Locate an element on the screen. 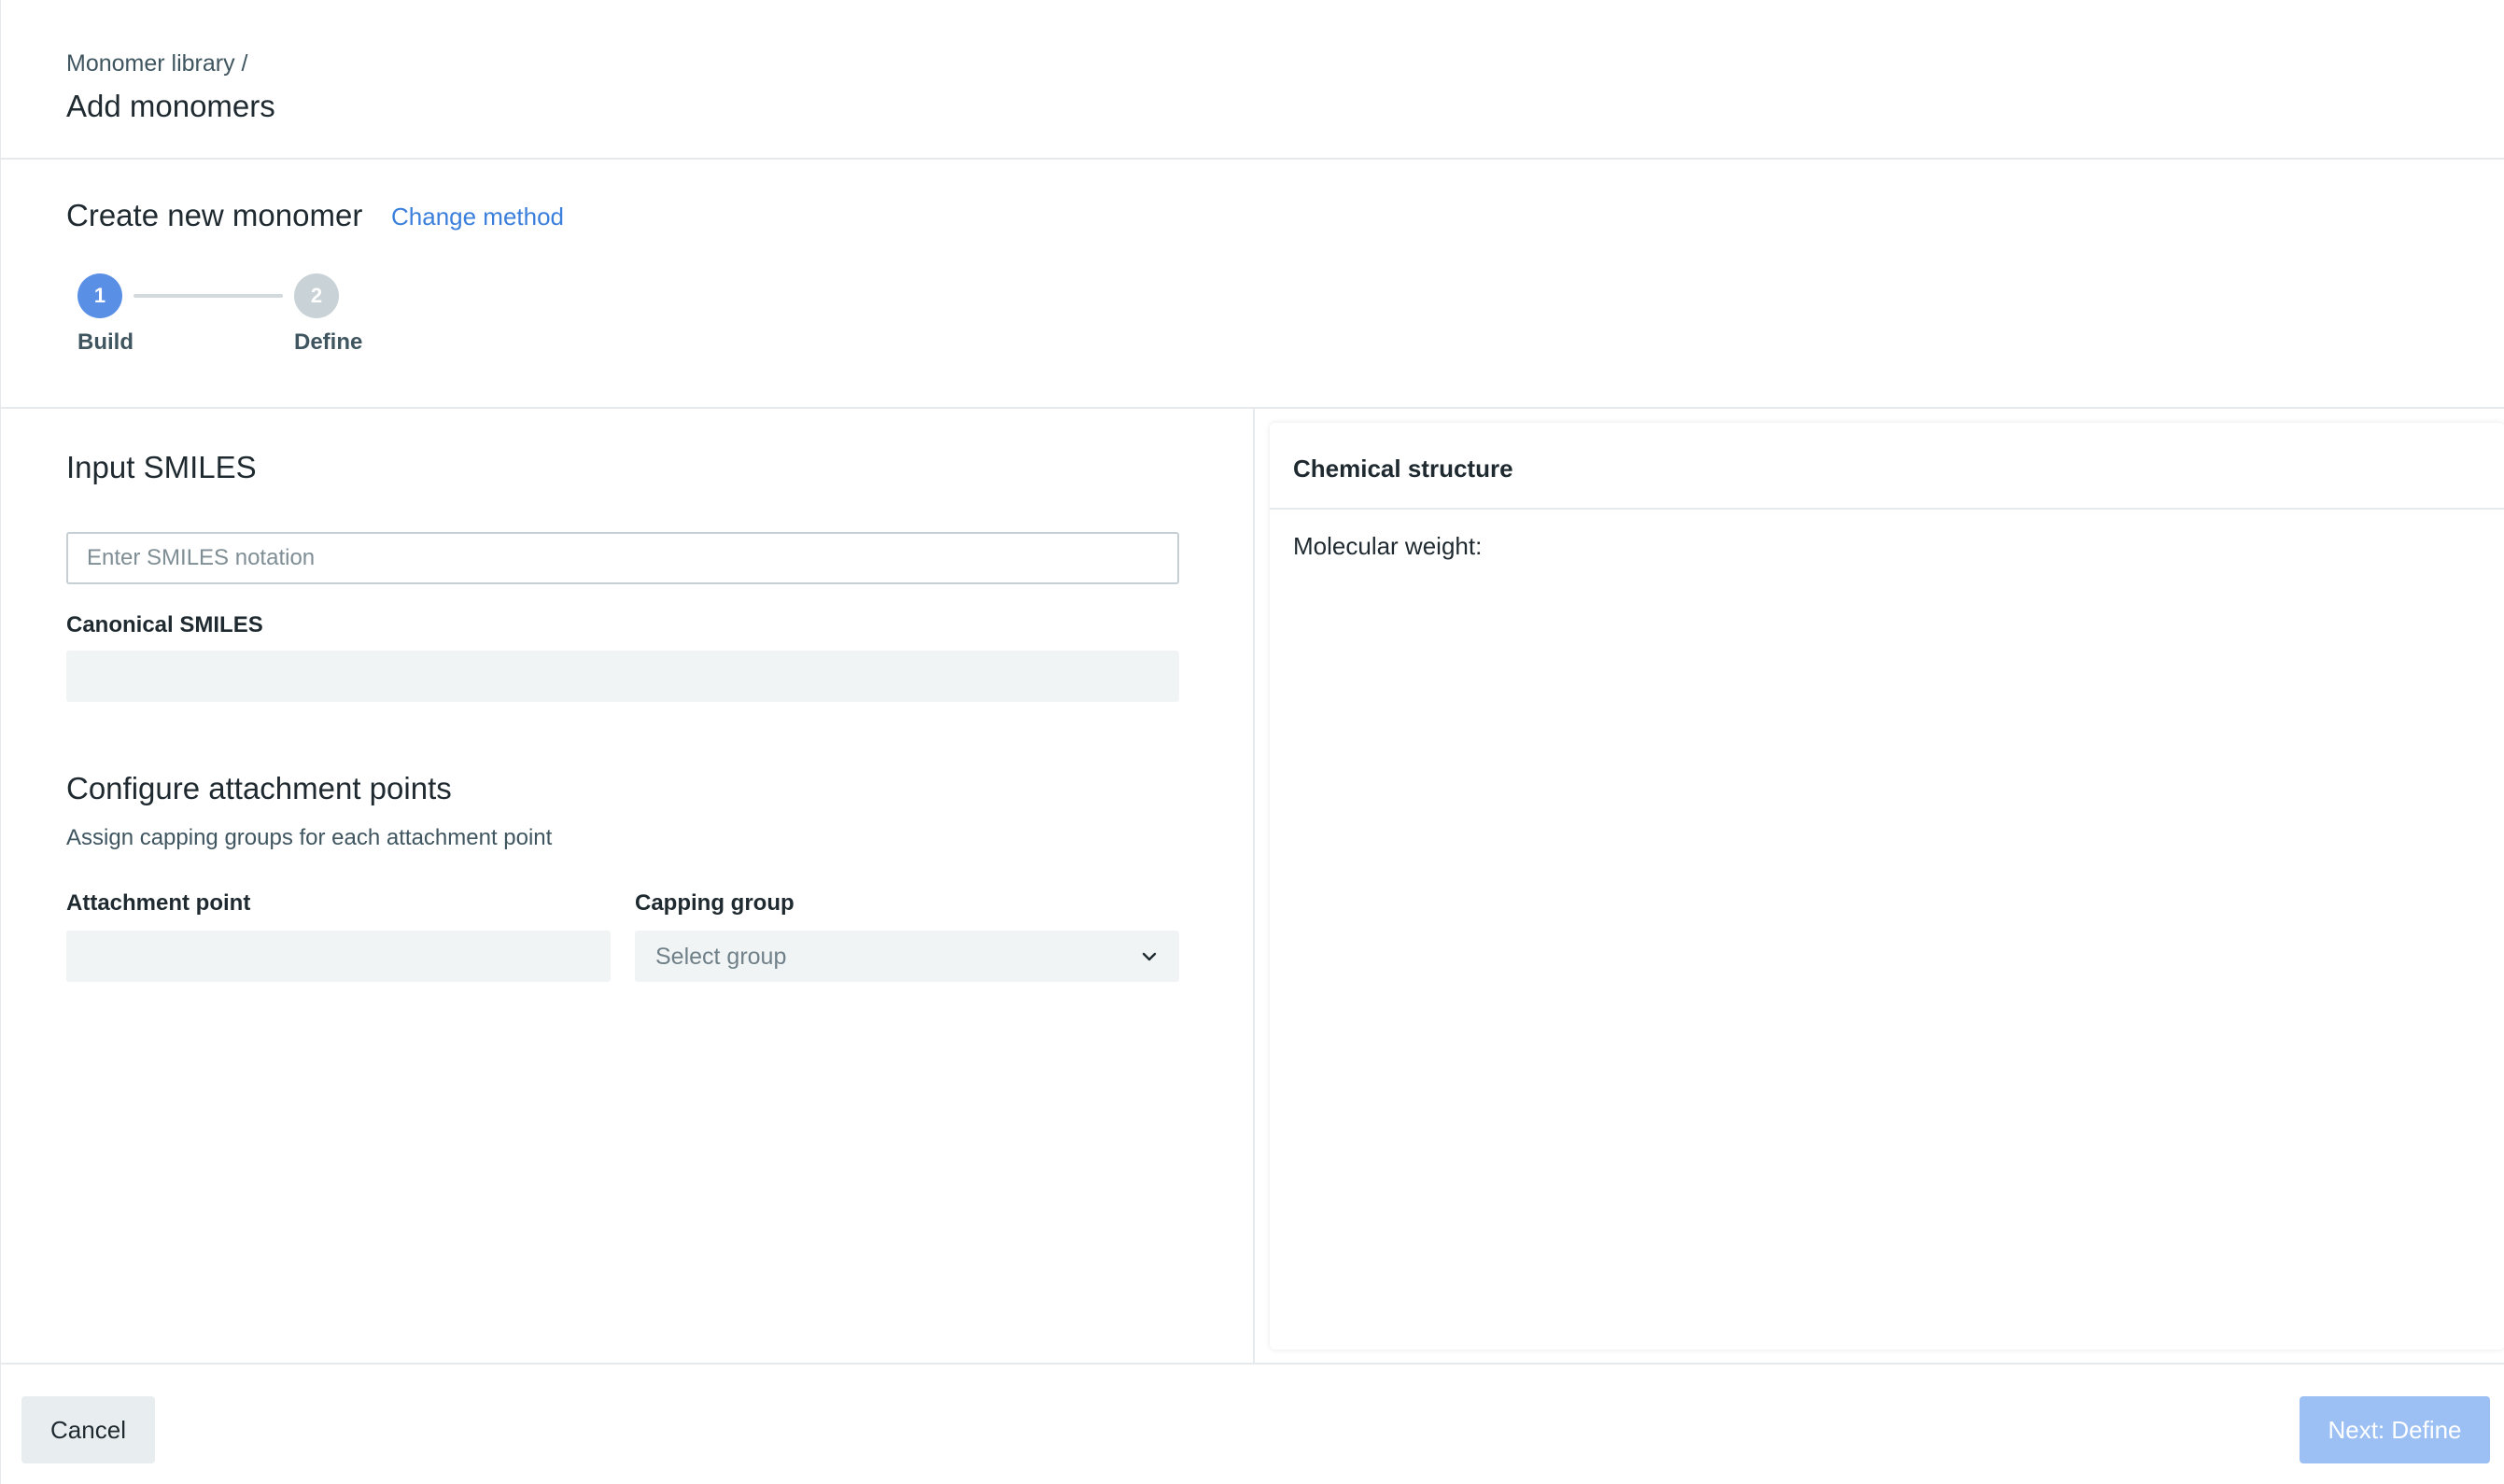 This screenshot has height=1484, width=2504. step-1-label: Build is located at coordinates (105, 342).